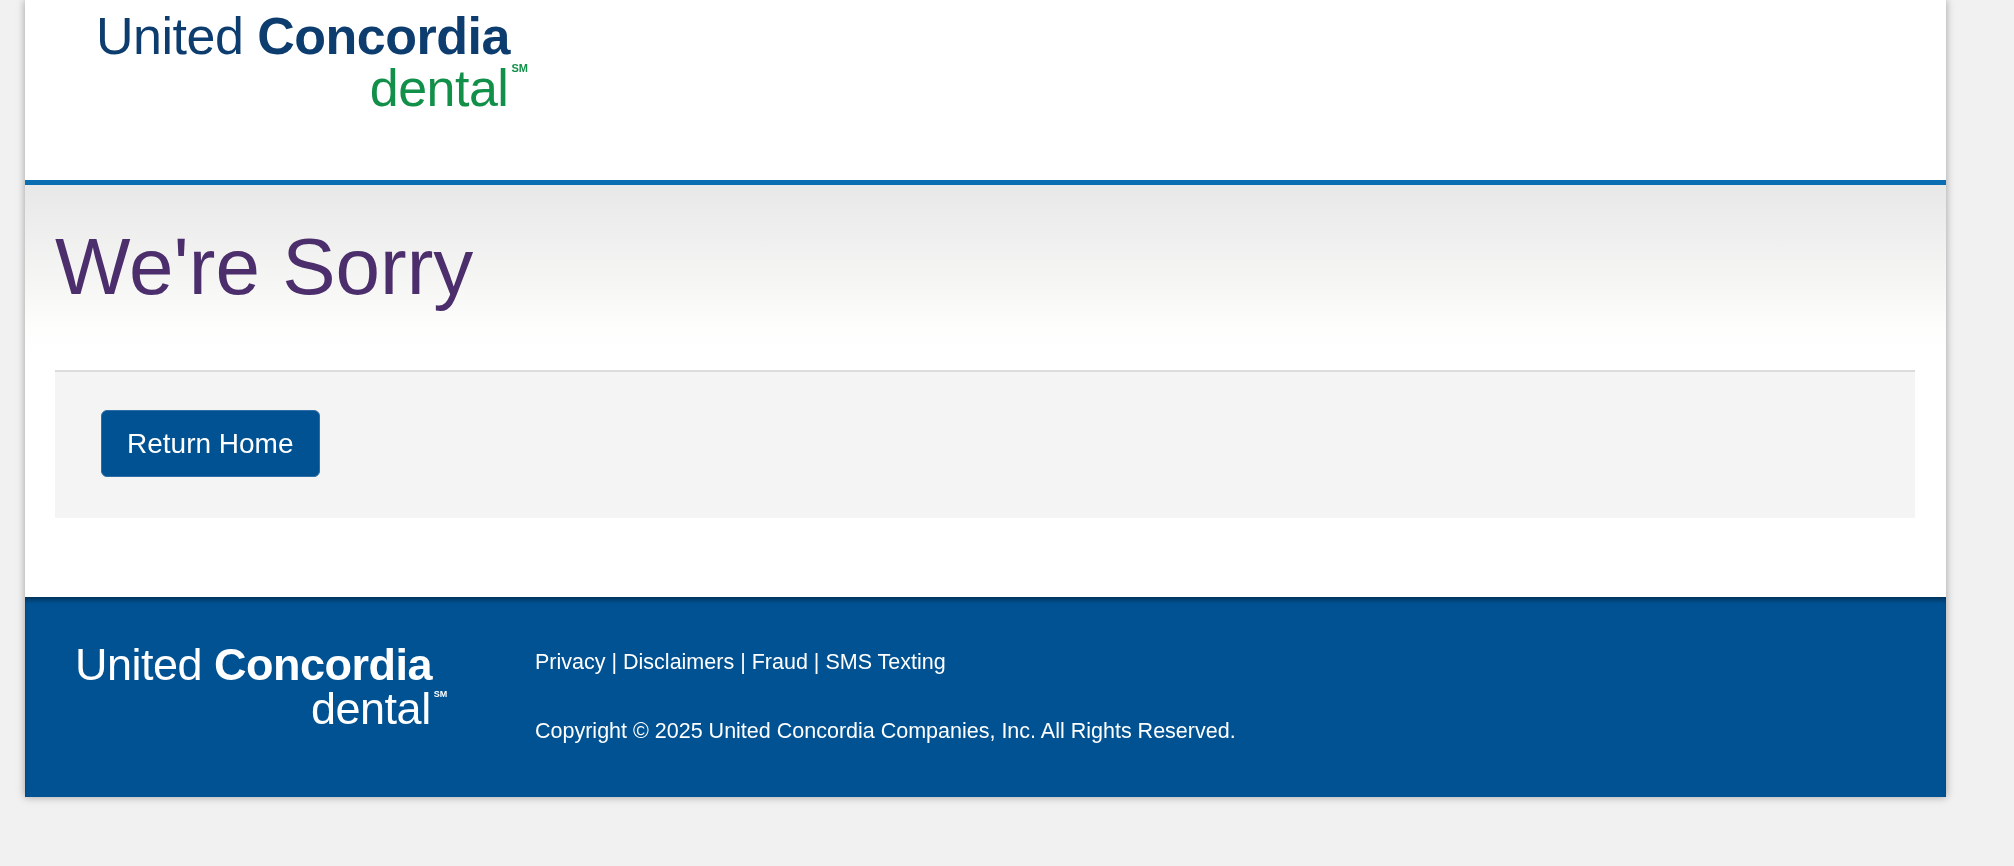  I want to click on footer-link: Privacy, so click(570, 662).